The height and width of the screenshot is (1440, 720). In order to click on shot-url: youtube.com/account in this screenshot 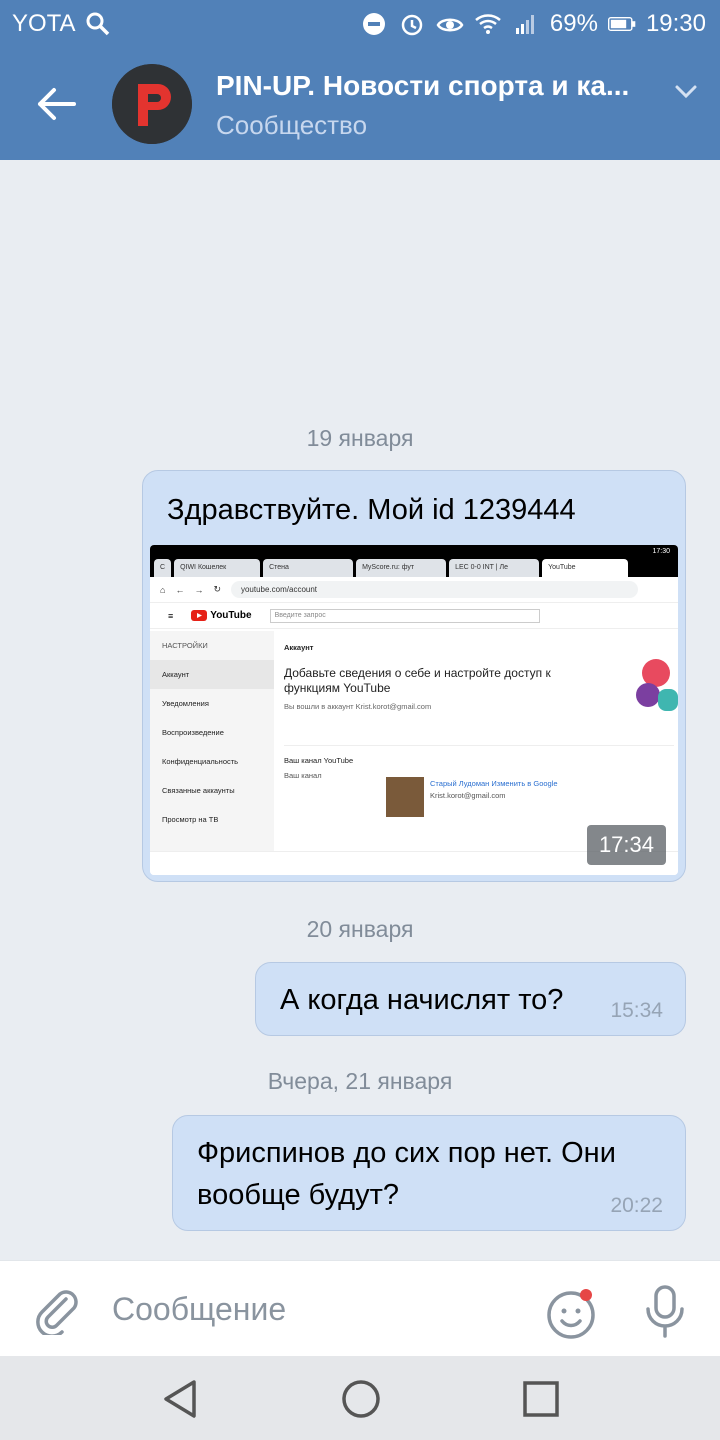, I will do `click(434, 589)`.